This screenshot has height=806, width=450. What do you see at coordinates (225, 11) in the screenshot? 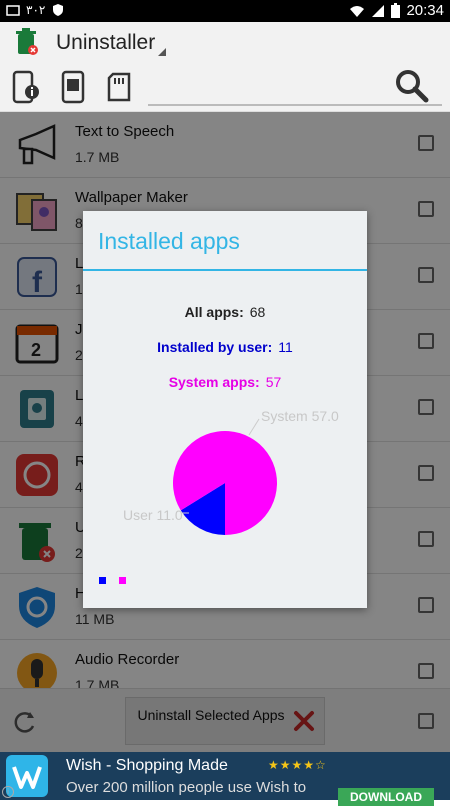
I see `status-bar: ٣٠٢ 20:34` at bounding box center [225, 11].